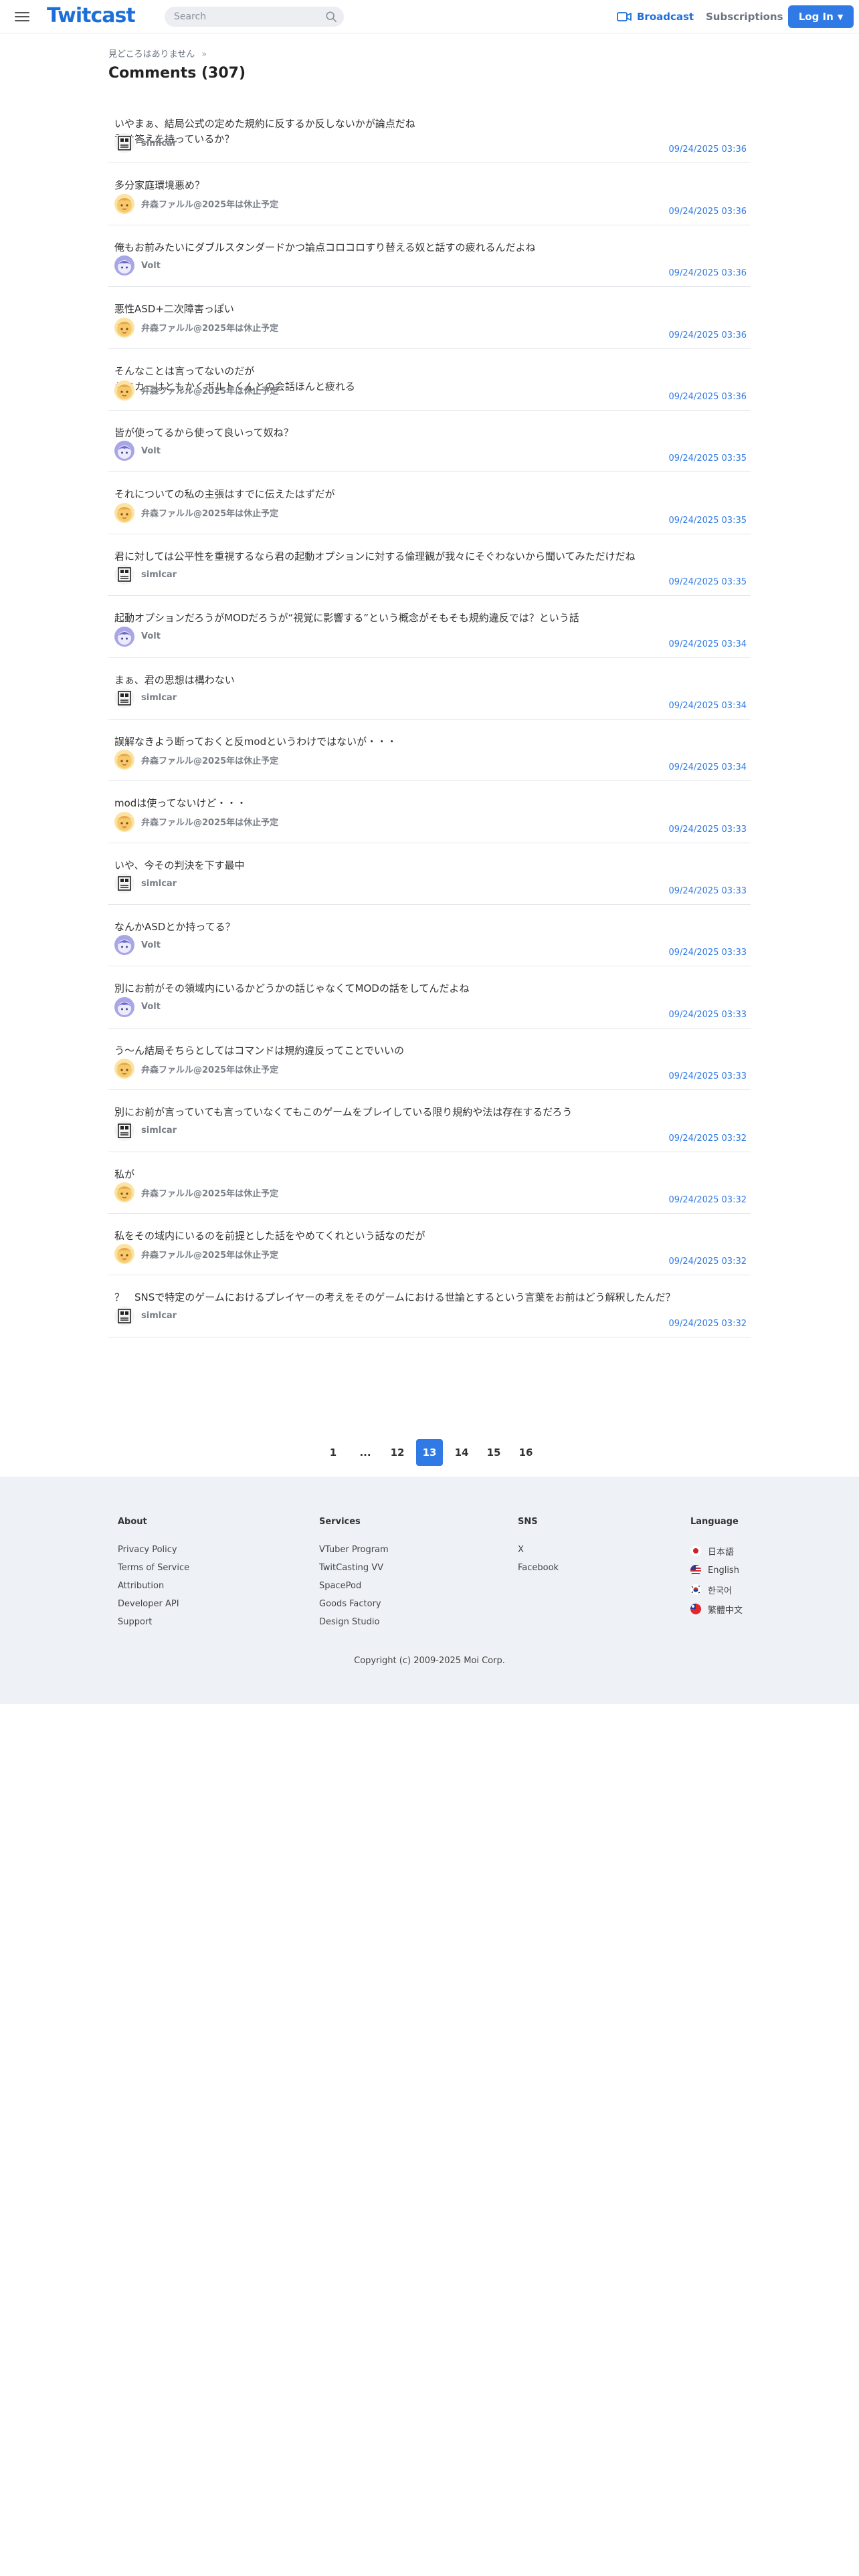 The height and width of the screenshot is (2576, 859). I want to click on page-button: 15, so click(493, 1452).